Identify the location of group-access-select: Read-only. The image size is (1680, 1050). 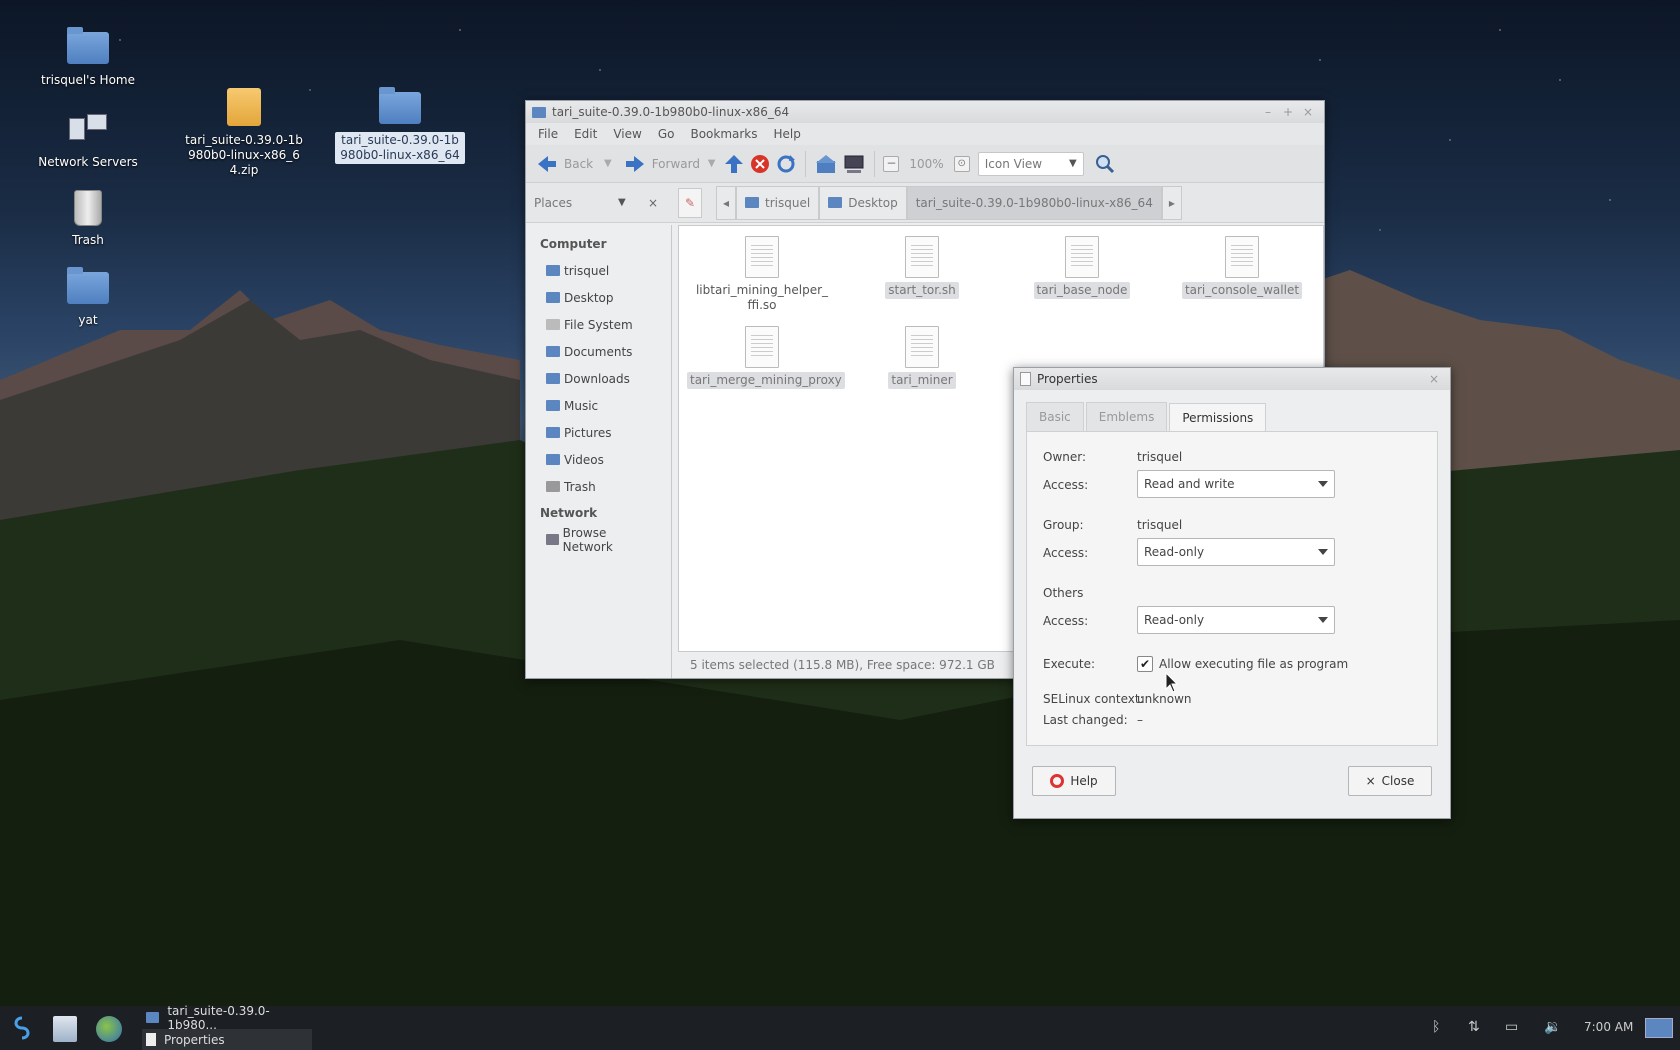
(1236, 552).